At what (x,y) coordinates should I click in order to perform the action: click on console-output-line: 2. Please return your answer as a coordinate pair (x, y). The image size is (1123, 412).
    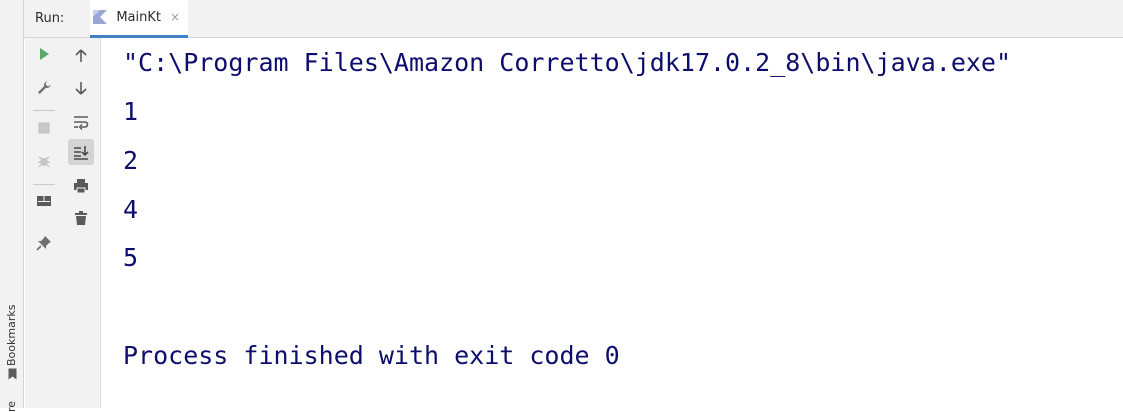
    Looking at the image, I should click on (131, 160).